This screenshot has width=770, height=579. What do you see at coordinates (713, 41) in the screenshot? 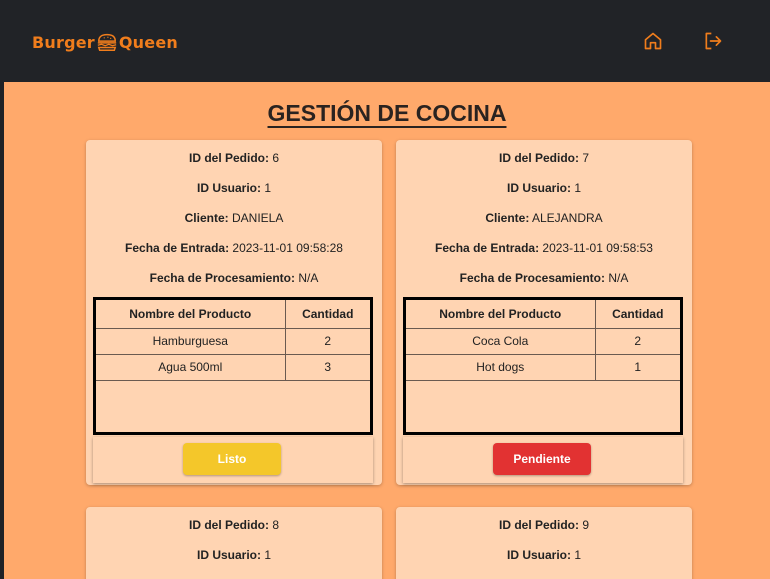
I see `logout-icon` at bounding box center [713, 41].